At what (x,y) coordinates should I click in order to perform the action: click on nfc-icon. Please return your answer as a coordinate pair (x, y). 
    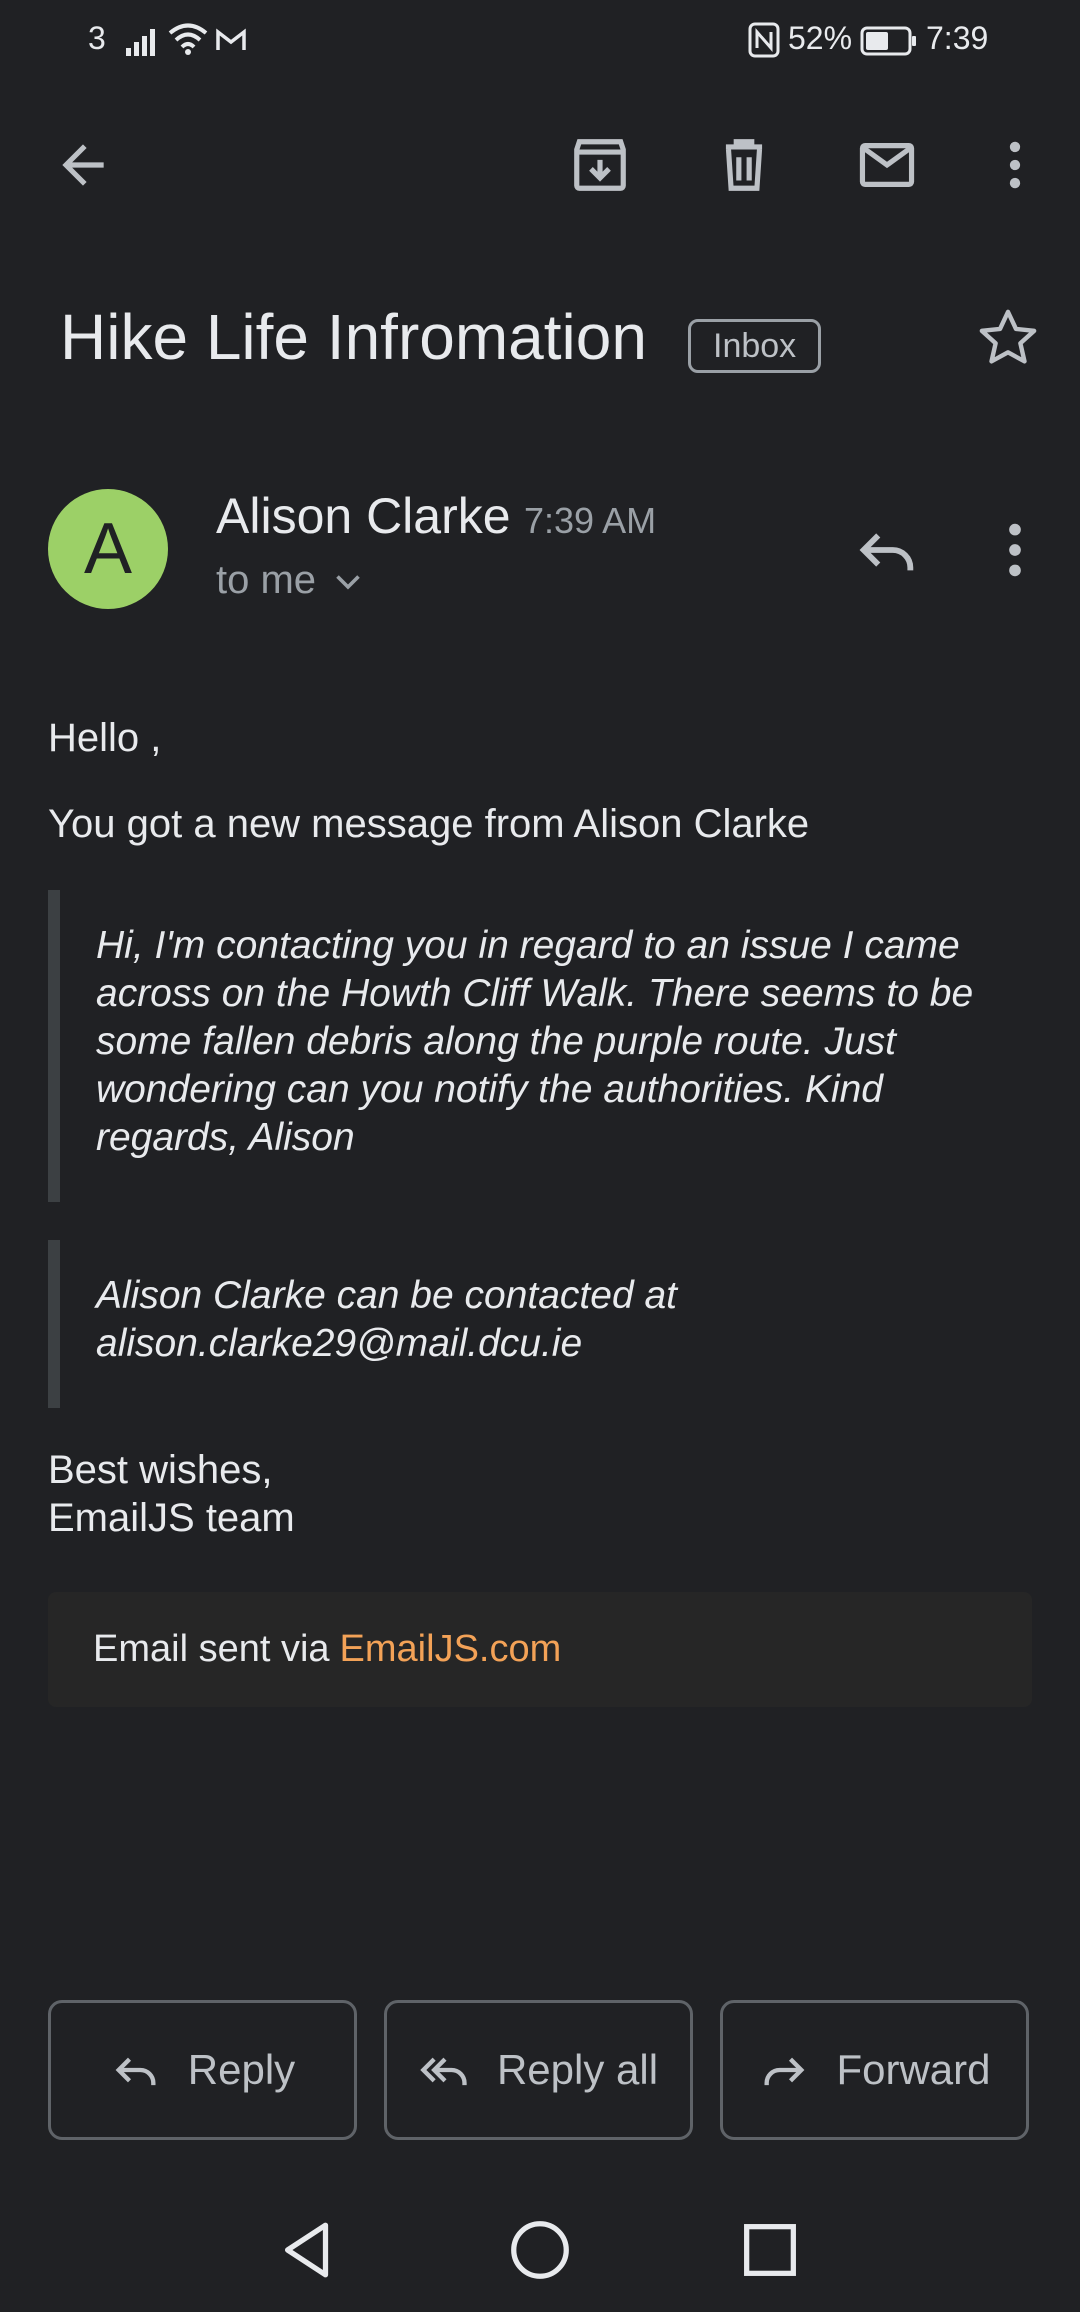
    Looking at the image, I should click on (764, 40).